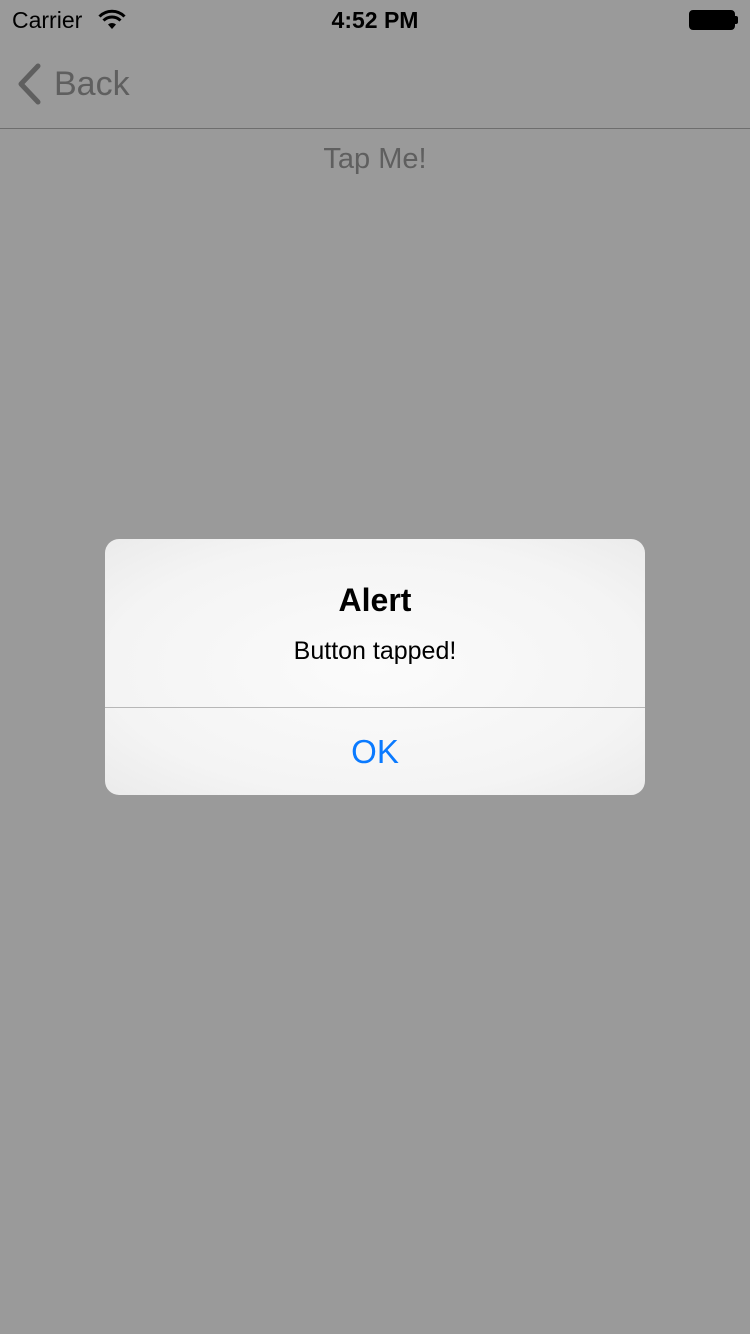 This screenshot has height=1334, width=750. I want to click on ok-button: OK, so click(375, 751).